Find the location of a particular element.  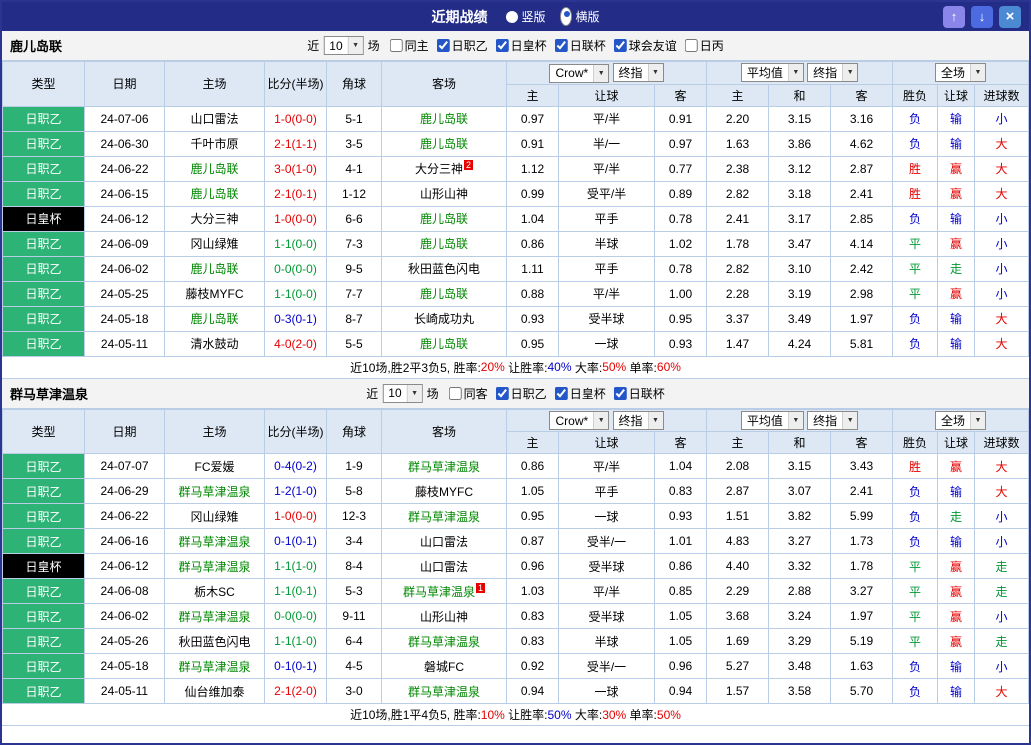

vertical-layout-radio: 竖版 is located at coordinates (525, 16).